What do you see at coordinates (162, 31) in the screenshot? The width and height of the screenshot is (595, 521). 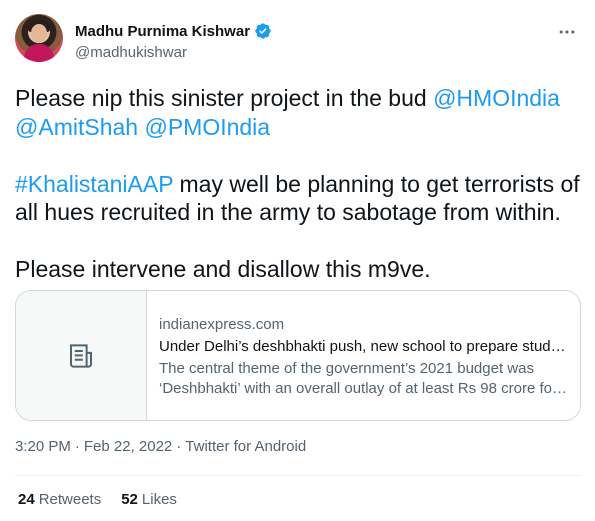 I see `display-name: Madhu Purnima Kishwar` at bounding box center [162, 31].